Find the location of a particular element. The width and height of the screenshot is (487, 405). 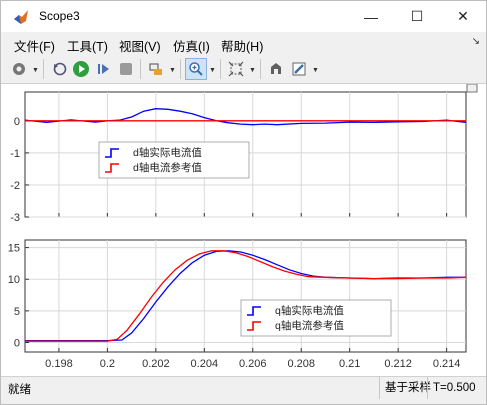

minimize-icon: — is located at coordinates (371, 16).